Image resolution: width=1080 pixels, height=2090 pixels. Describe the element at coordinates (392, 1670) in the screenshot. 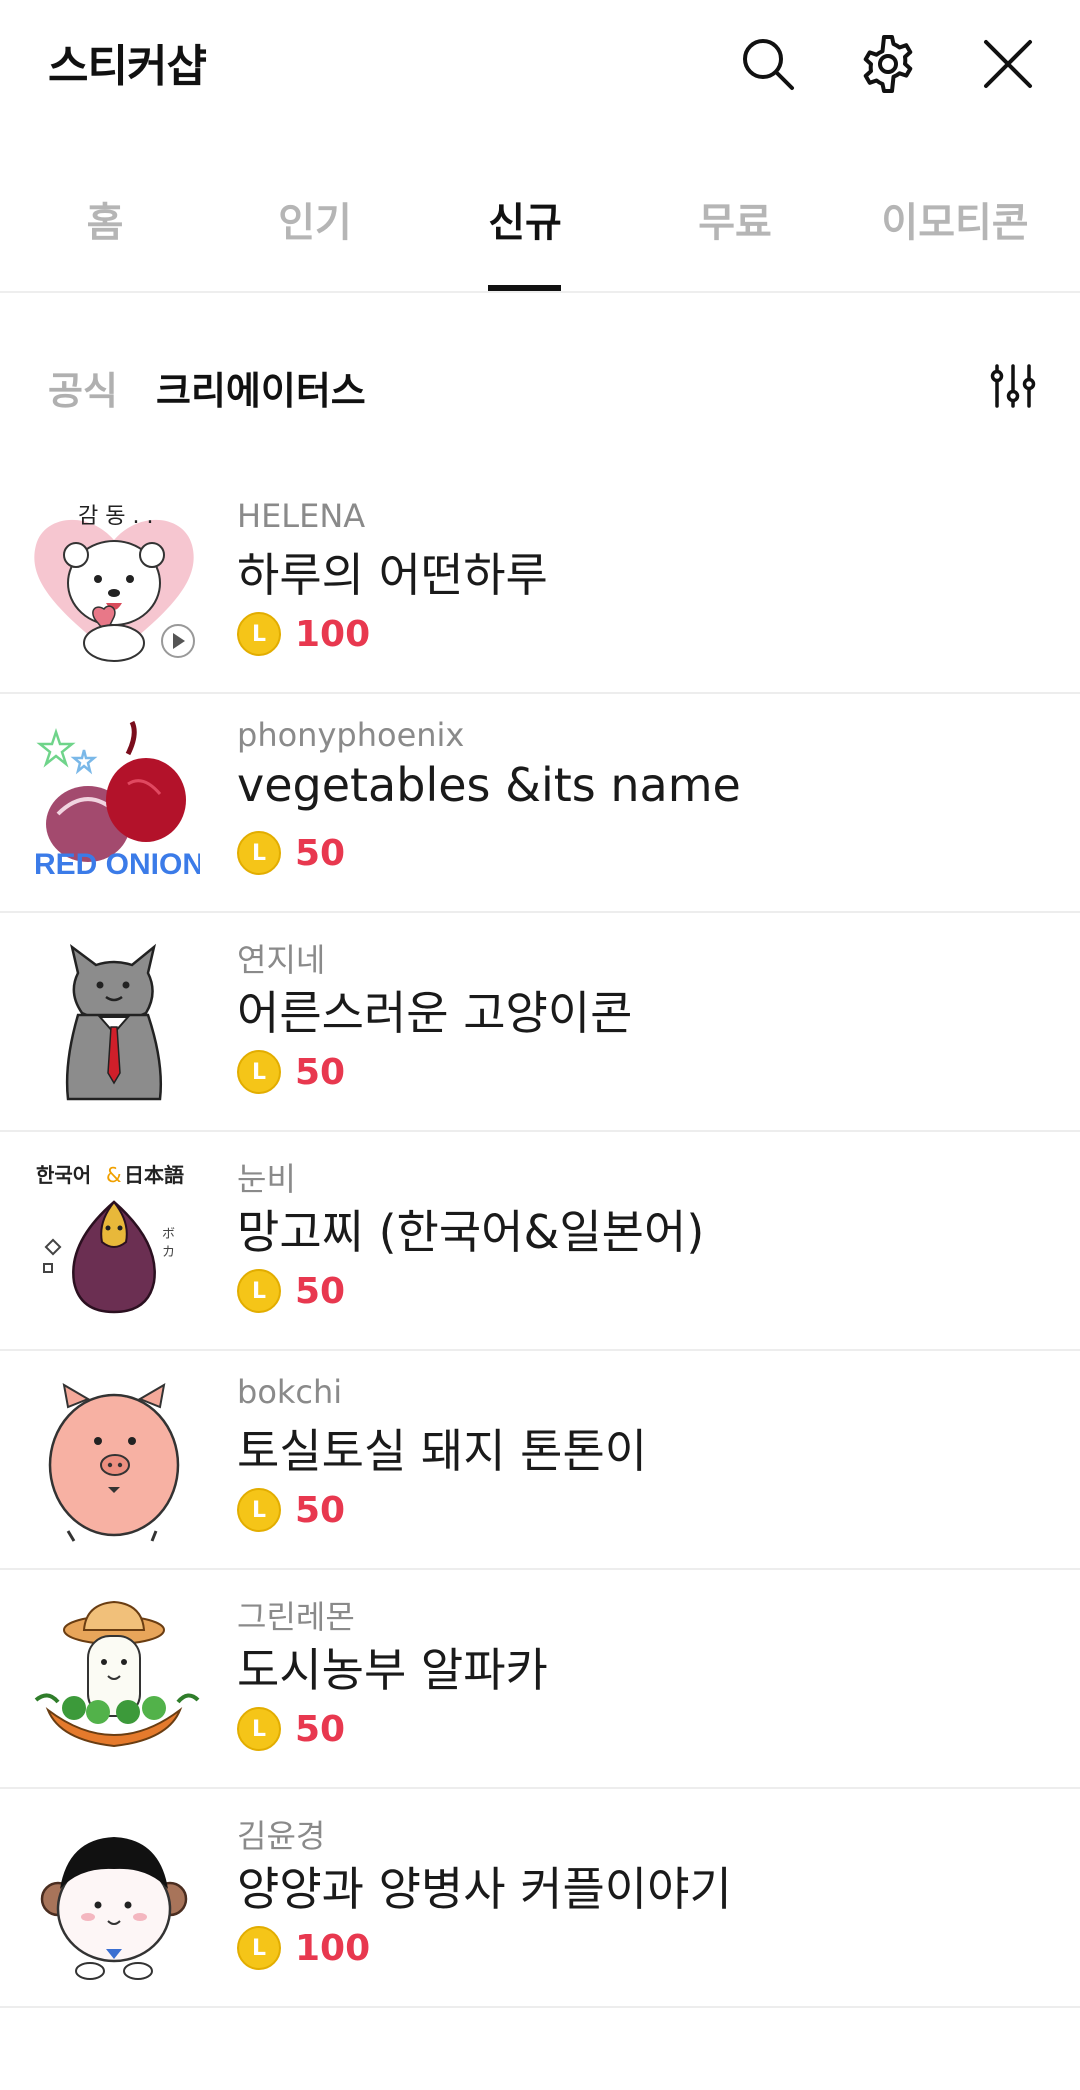

I see `sticker-name: 도시농부 알파카` at that location.